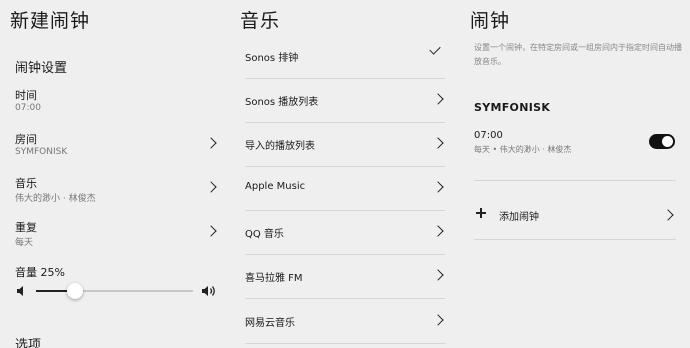  What do you see at coordinates (512, 107) in the screenshot?
I see `room-heading: SYMFONISK` at bounding box center [512, 107].